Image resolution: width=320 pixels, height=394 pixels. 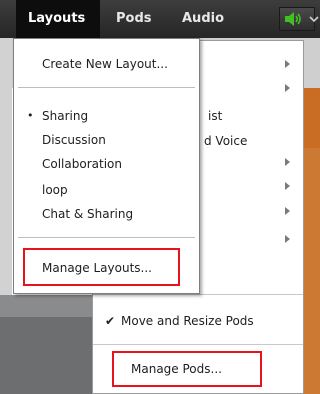 What do you see at coordinates (187, 369) in the screenshot?
I see `highlight-manage-pods` at bounding box center [187, 369].